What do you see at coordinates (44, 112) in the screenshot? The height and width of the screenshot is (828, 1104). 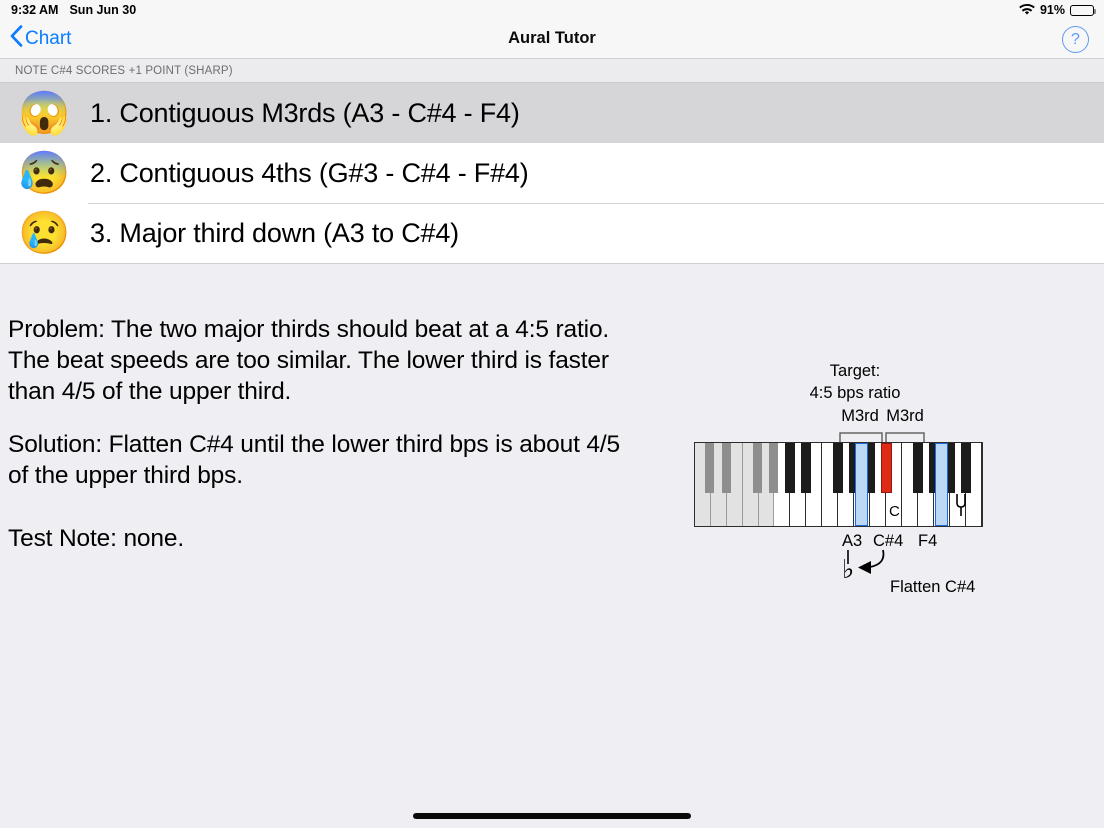 I see `face-screaming-in-fear-emoji: 😱` at bounding box center [44, 112].